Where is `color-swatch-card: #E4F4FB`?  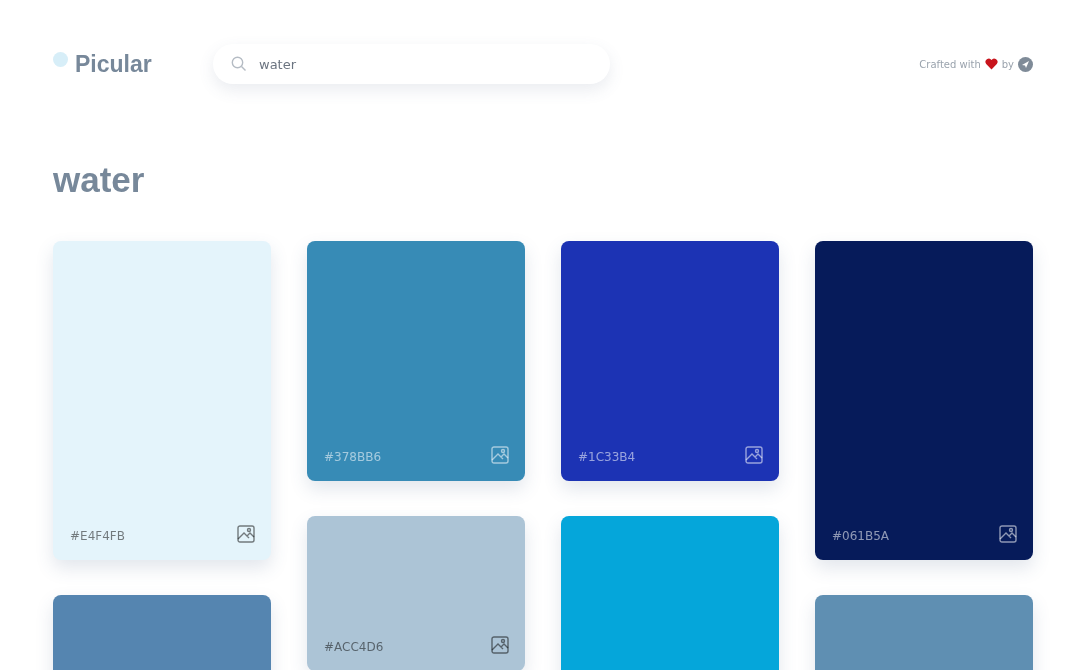
color-swatch-card: #E4F4FB is located at coordinates (162, 400).